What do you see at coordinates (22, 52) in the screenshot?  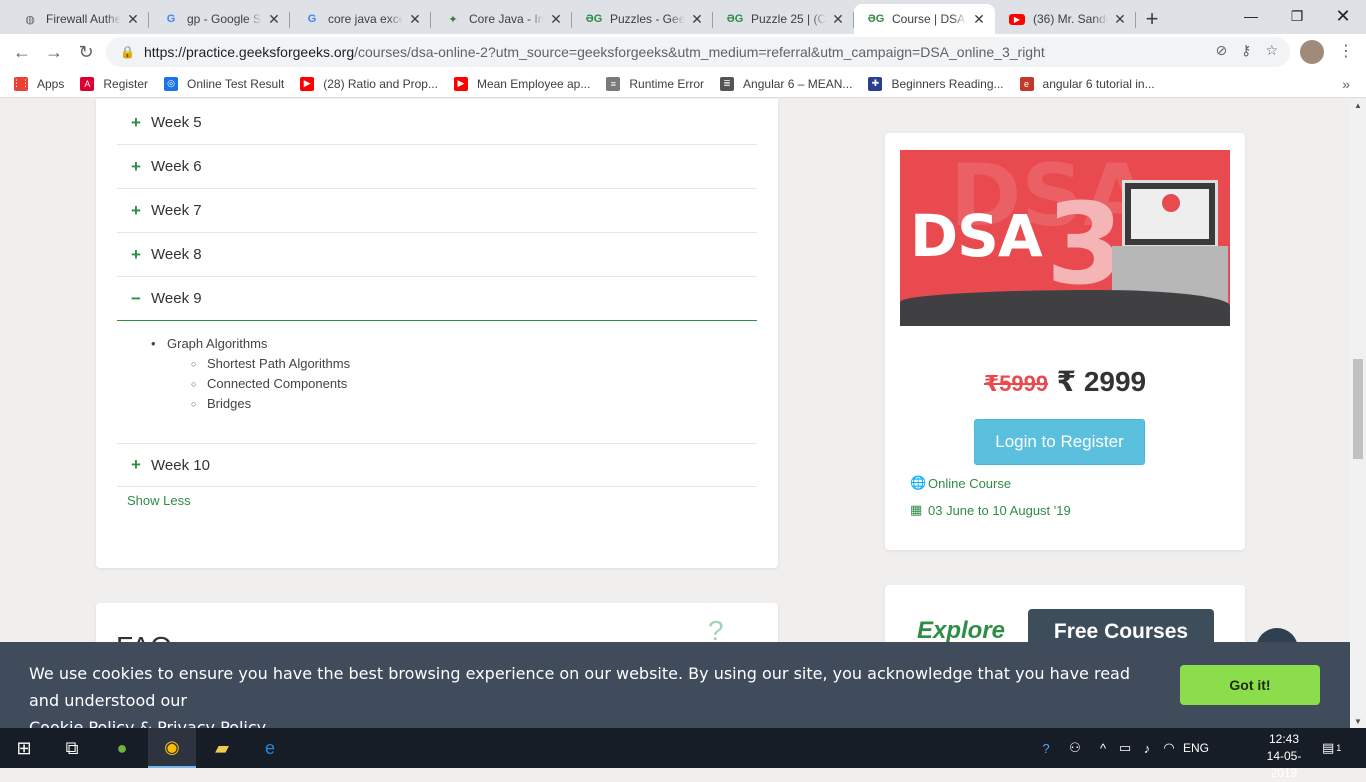 I see `back-arrow-icon: ←` at bounding box center [22, 52].